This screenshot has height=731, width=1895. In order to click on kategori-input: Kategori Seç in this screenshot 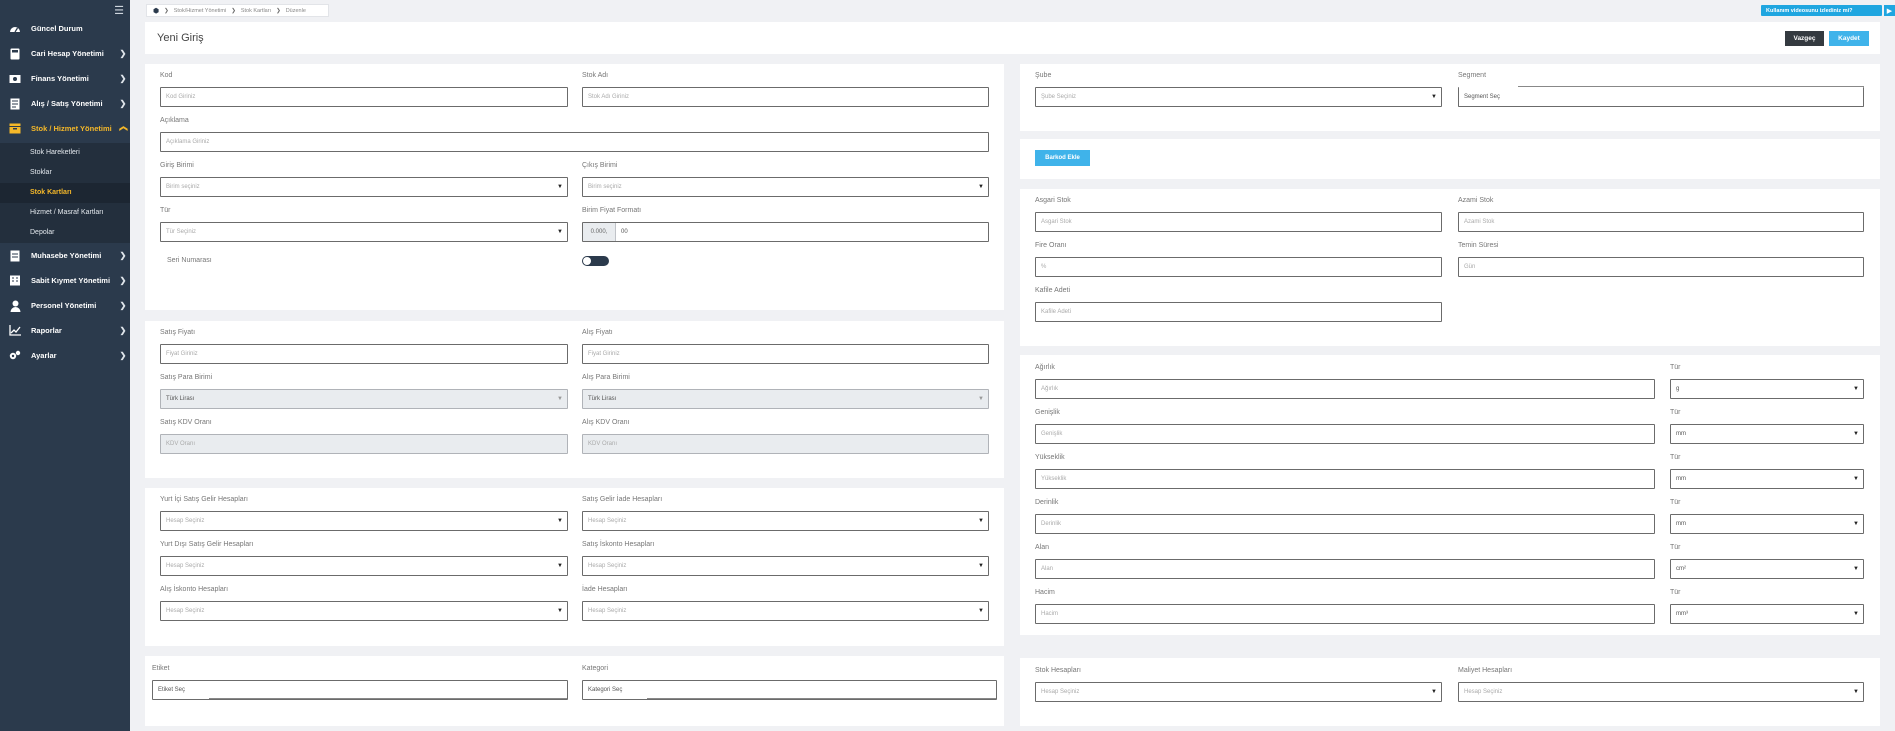, I will do `click(789, 690)`.